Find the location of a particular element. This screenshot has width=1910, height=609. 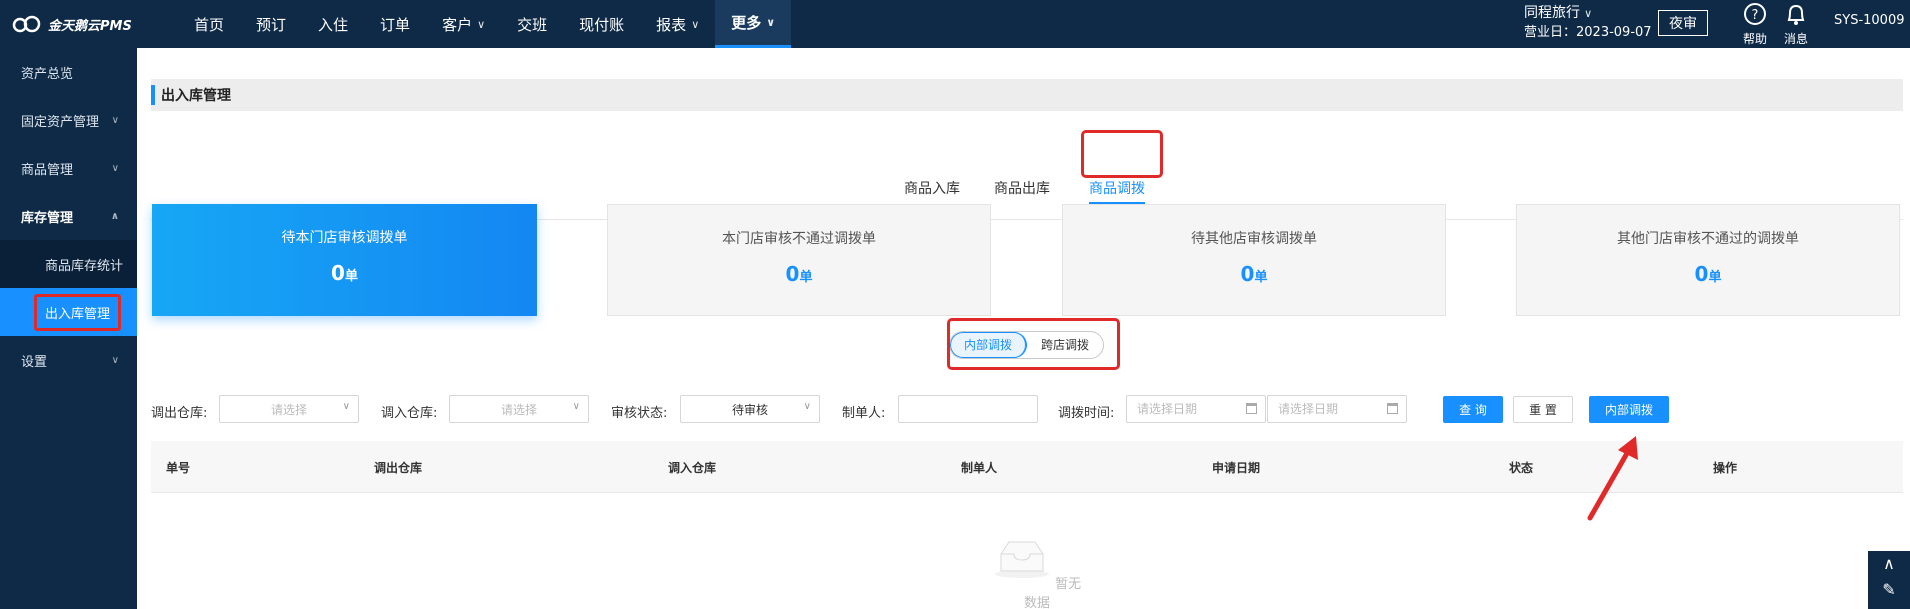

tab-stock-in: 商品入库 is located at coordinates (932, 188).